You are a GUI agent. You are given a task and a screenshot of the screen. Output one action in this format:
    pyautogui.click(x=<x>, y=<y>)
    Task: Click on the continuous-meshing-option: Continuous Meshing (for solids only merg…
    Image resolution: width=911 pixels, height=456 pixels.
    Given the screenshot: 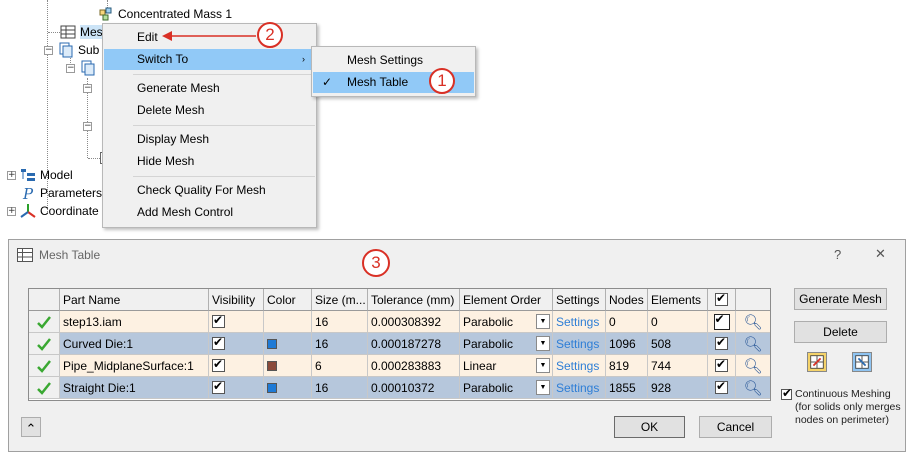 What is the action you would take?
    pyautogui.click(x=843, y=407)
    